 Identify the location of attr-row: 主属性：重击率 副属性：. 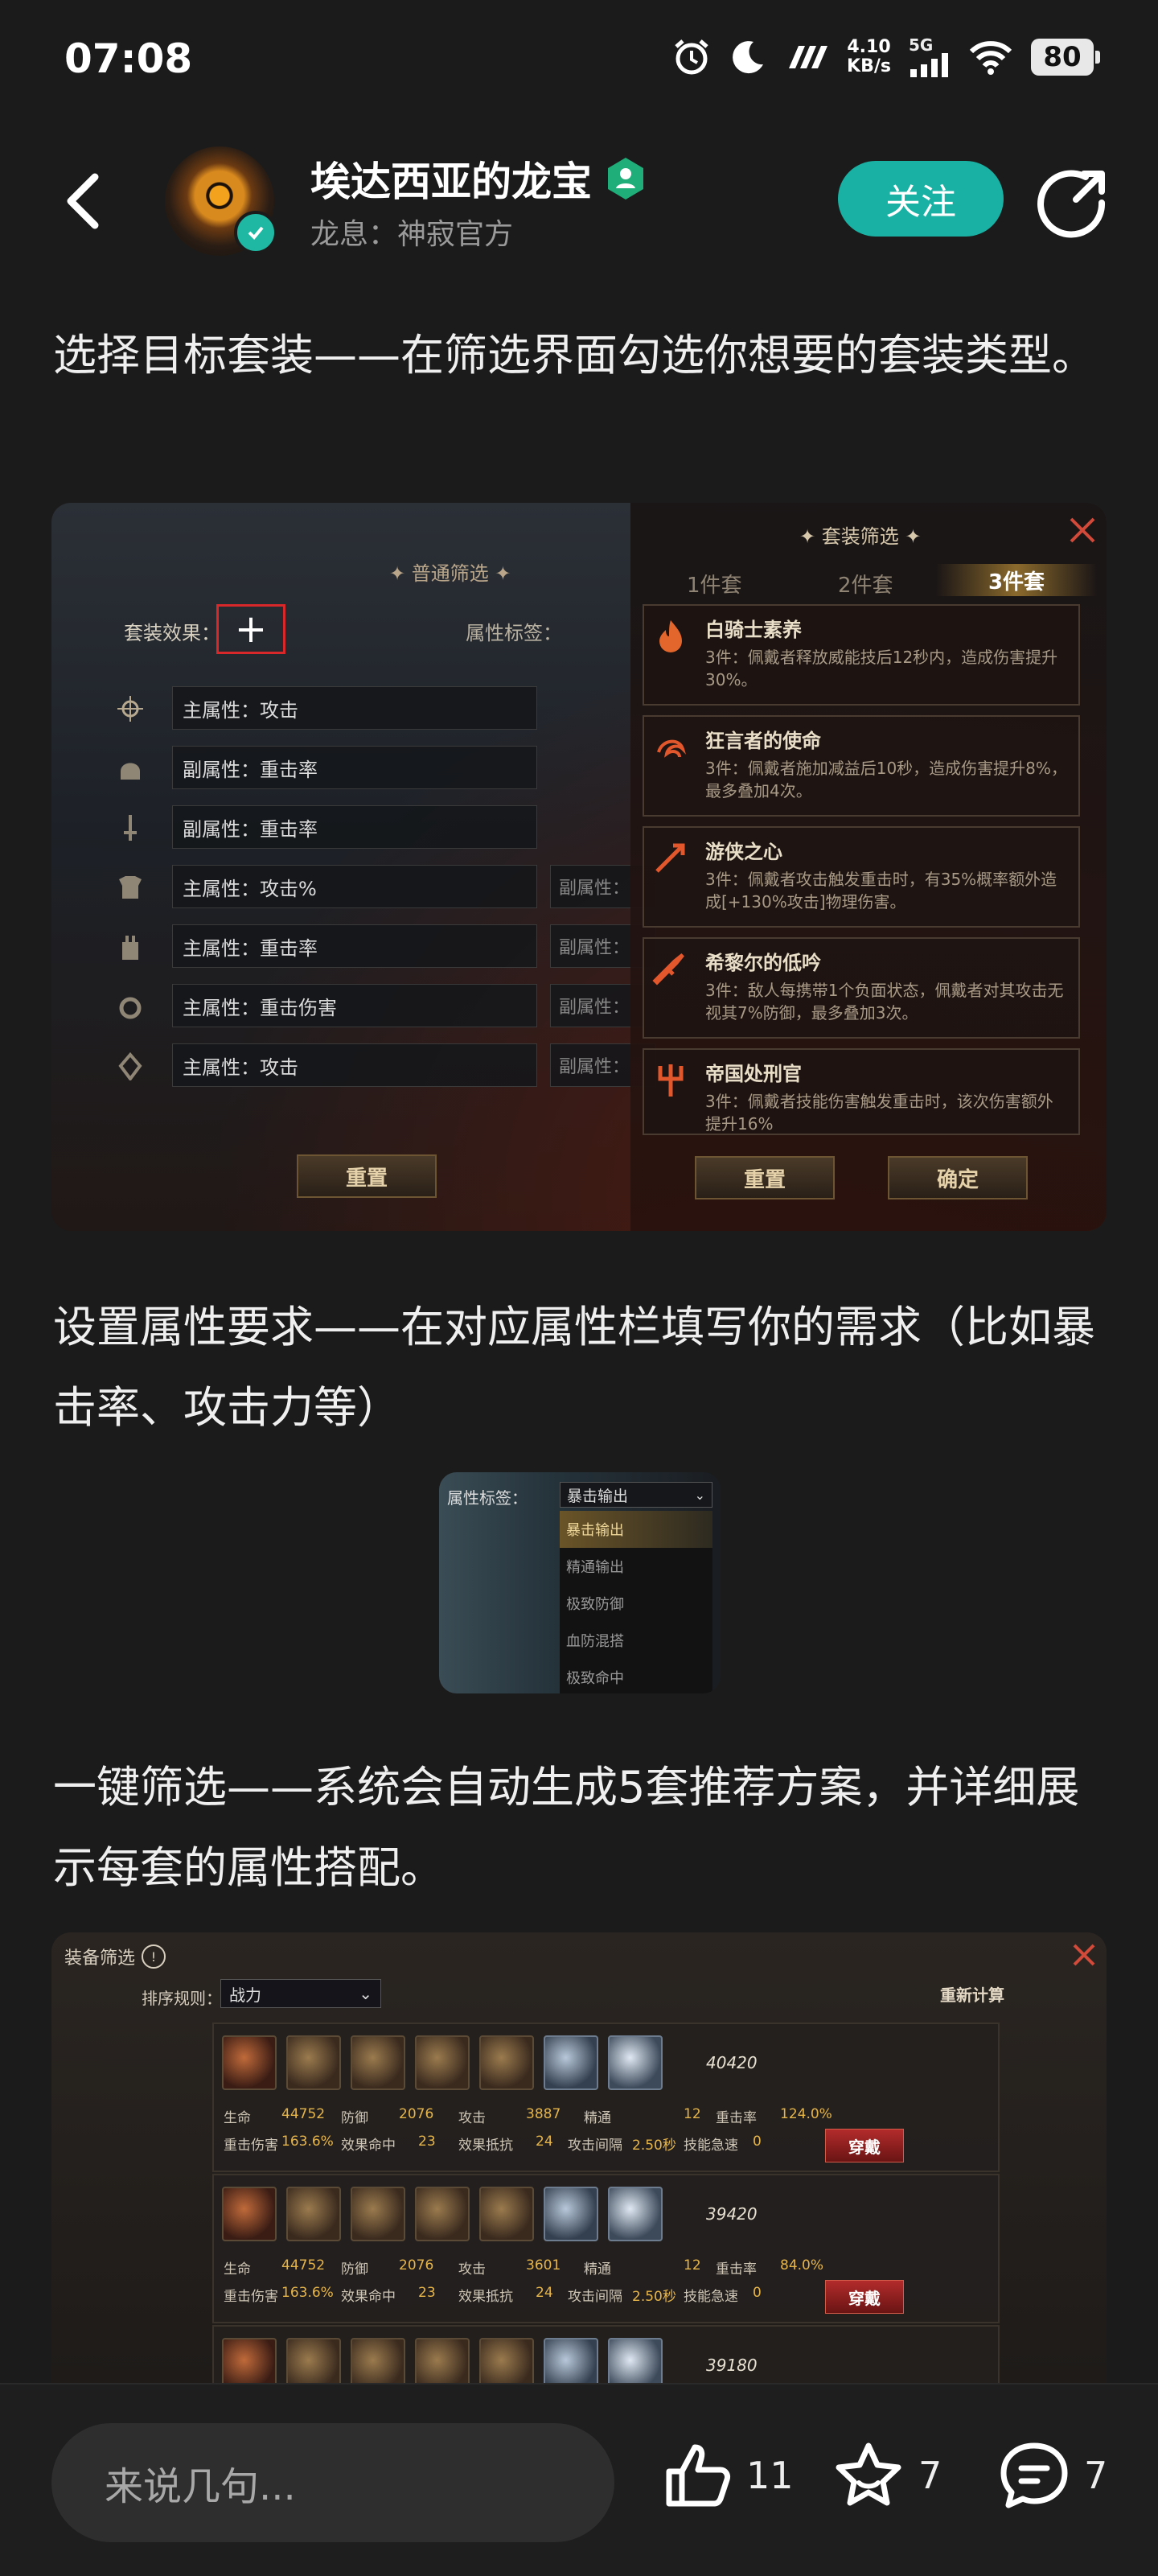
(370, 946).